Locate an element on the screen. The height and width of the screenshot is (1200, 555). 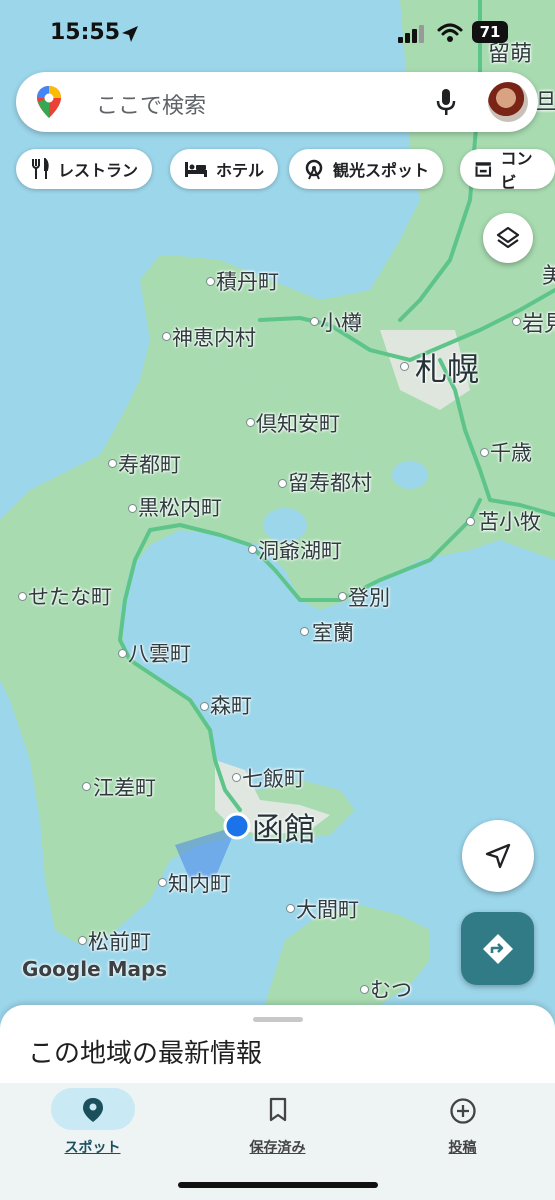
my-location-button is located at coordinates (498, 856).